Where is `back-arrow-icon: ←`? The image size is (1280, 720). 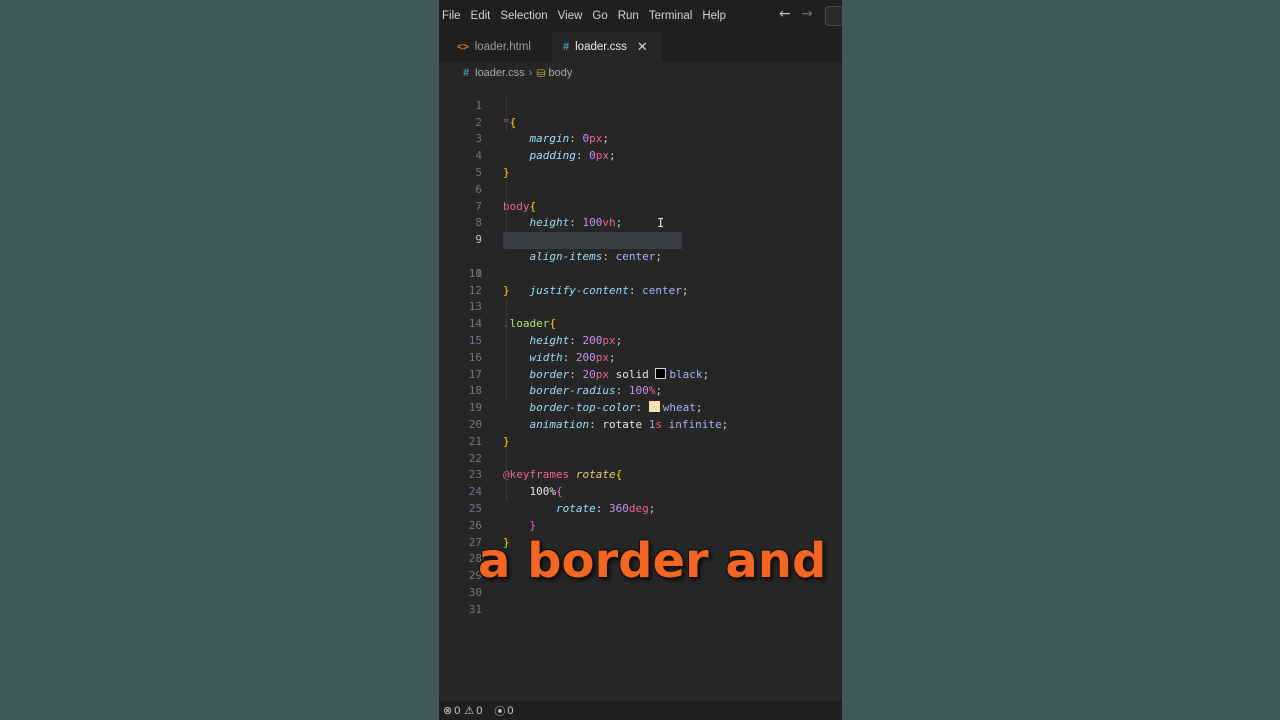
back-arrow-icon: ← is located at coordinates (785, 14).